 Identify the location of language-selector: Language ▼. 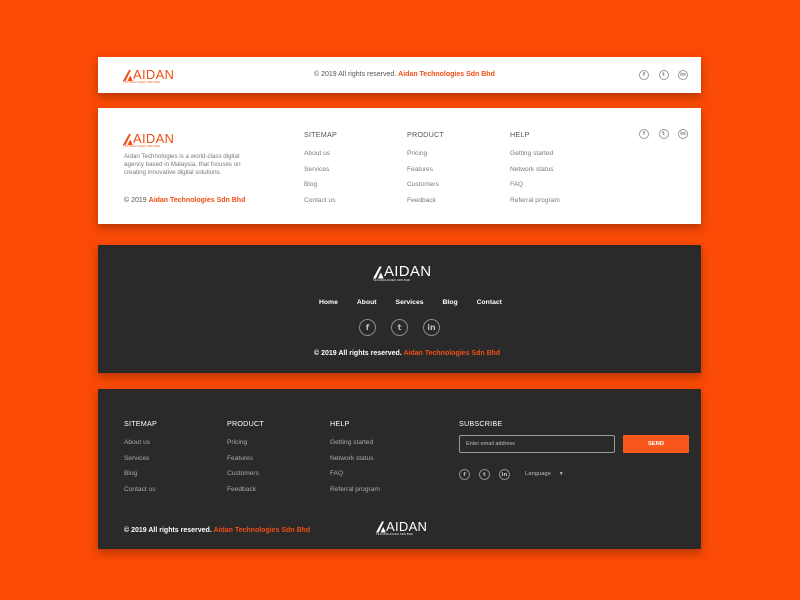
(544, 474).